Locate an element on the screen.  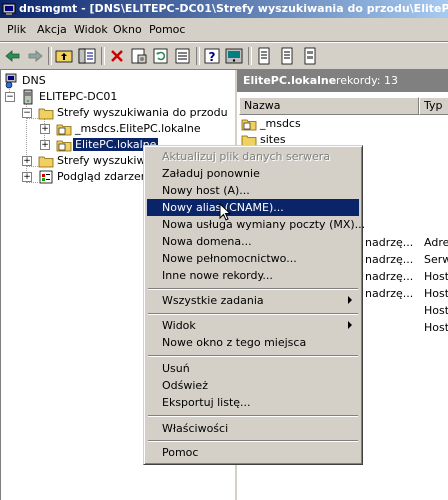
up-folder-icon is located at coordinates (64, 56).